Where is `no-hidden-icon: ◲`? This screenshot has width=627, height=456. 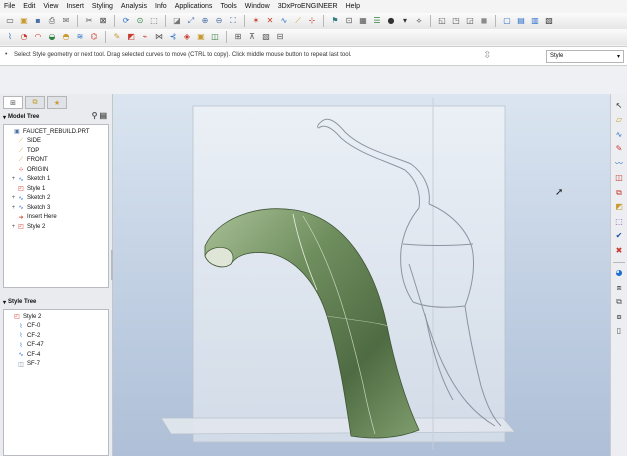
no-hidden-icon: ◲ is located at coordinates (470, 21).